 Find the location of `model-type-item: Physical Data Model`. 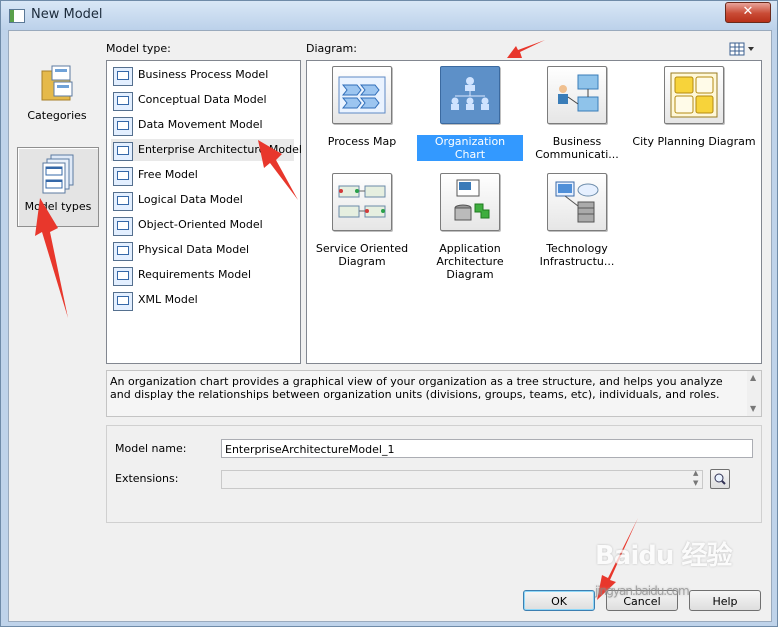

model-type-item: Physical Data Model is located at coordinates (202, 250).